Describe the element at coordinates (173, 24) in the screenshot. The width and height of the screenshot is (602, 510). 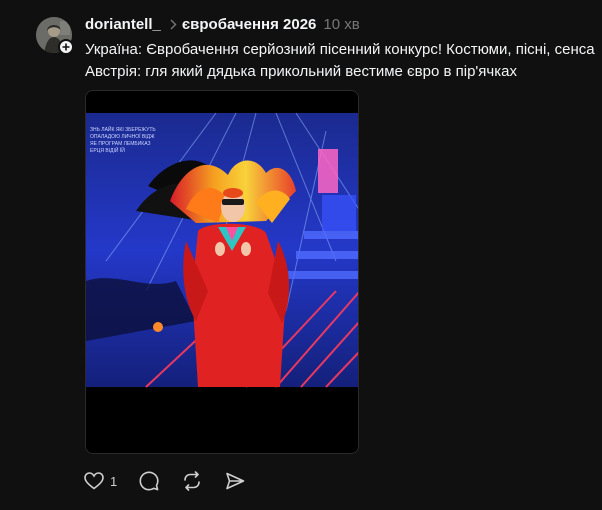
I see `chevron-right-icon` at that location.